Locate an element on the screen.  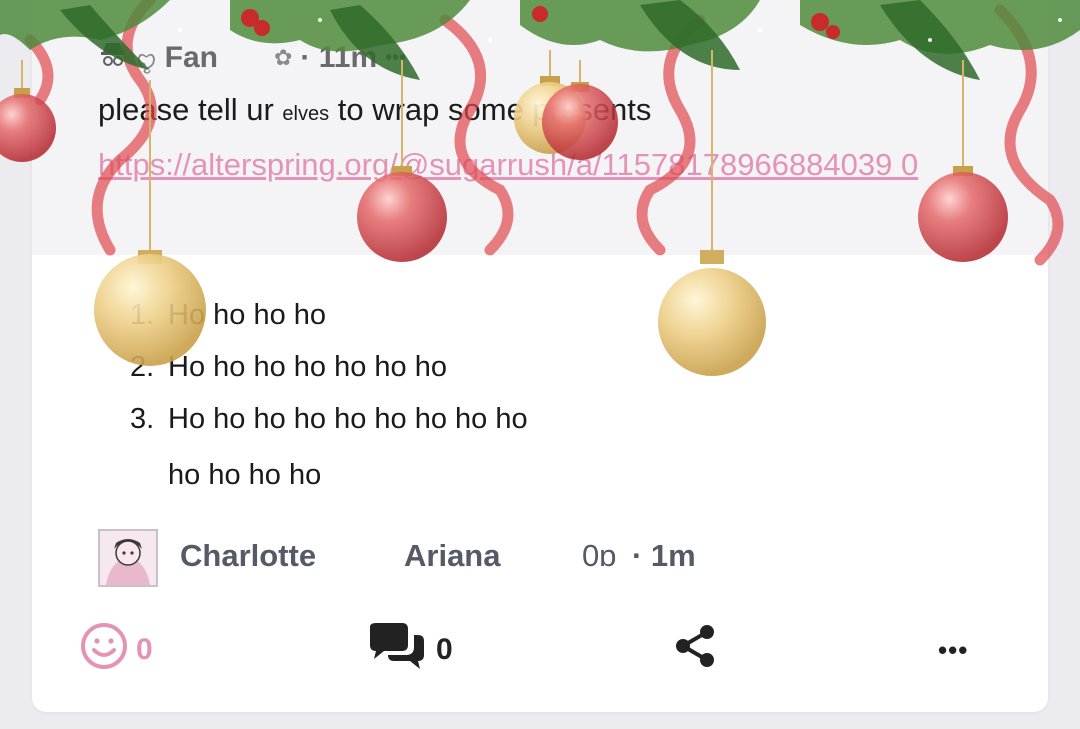
react-button: 0 is located at coordinates (116, 650).